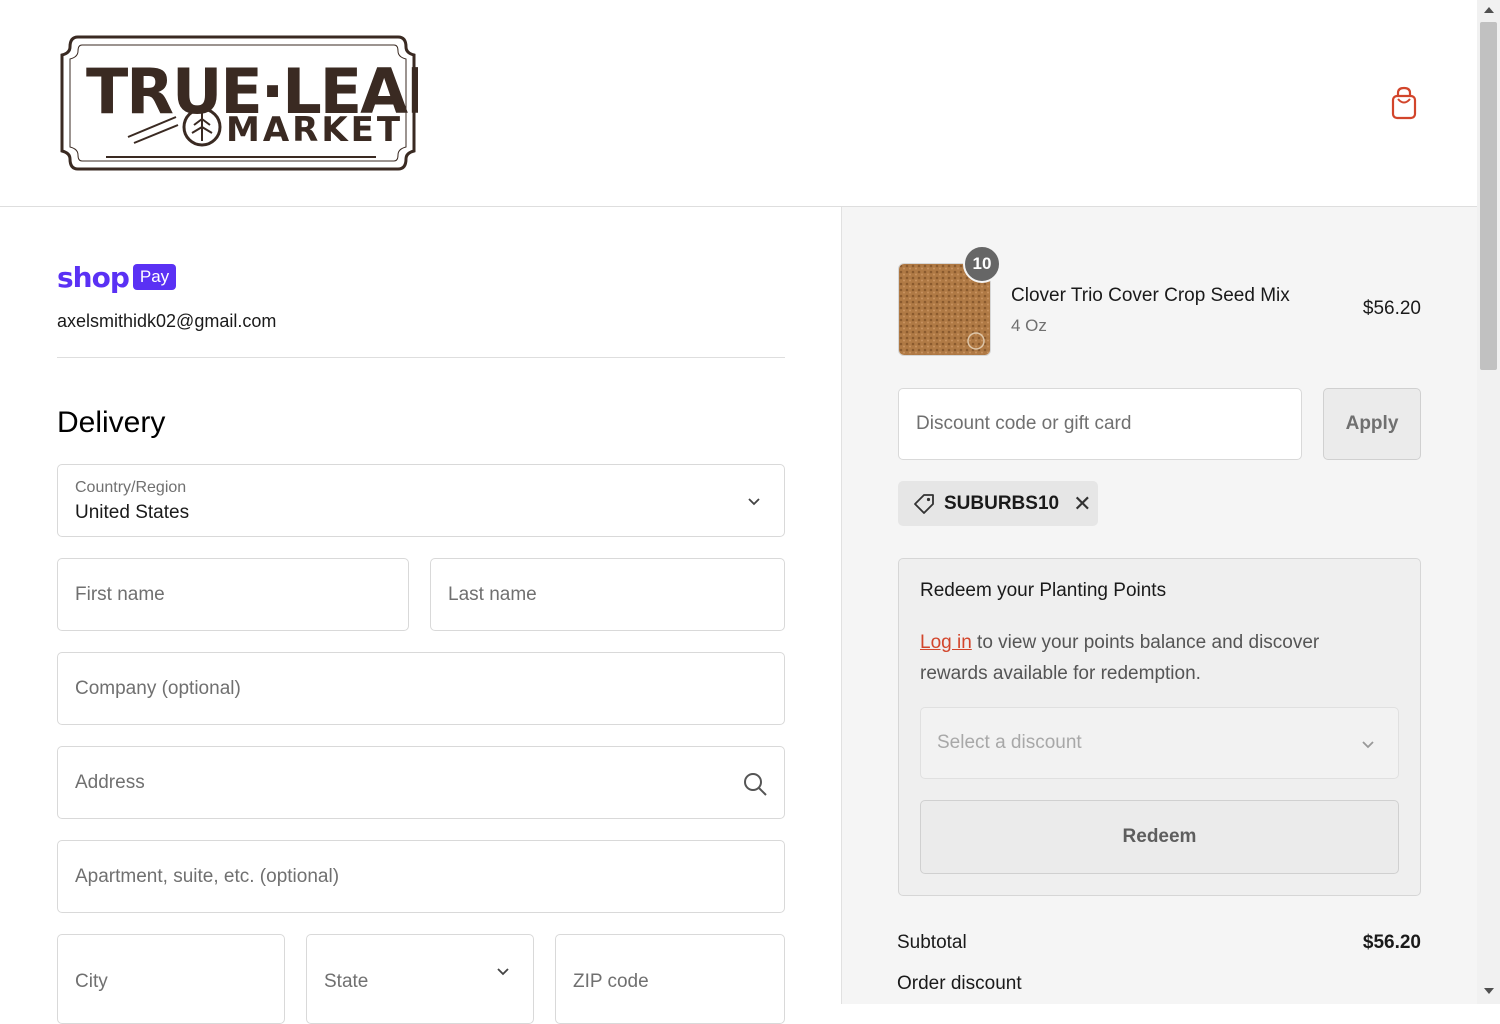 This screenshot has height=1024, width=1500. What do you see at coordinates (1391, 308) in the screenshot?
I see `product-price: $56.20` at bounding box center [1391, 308].